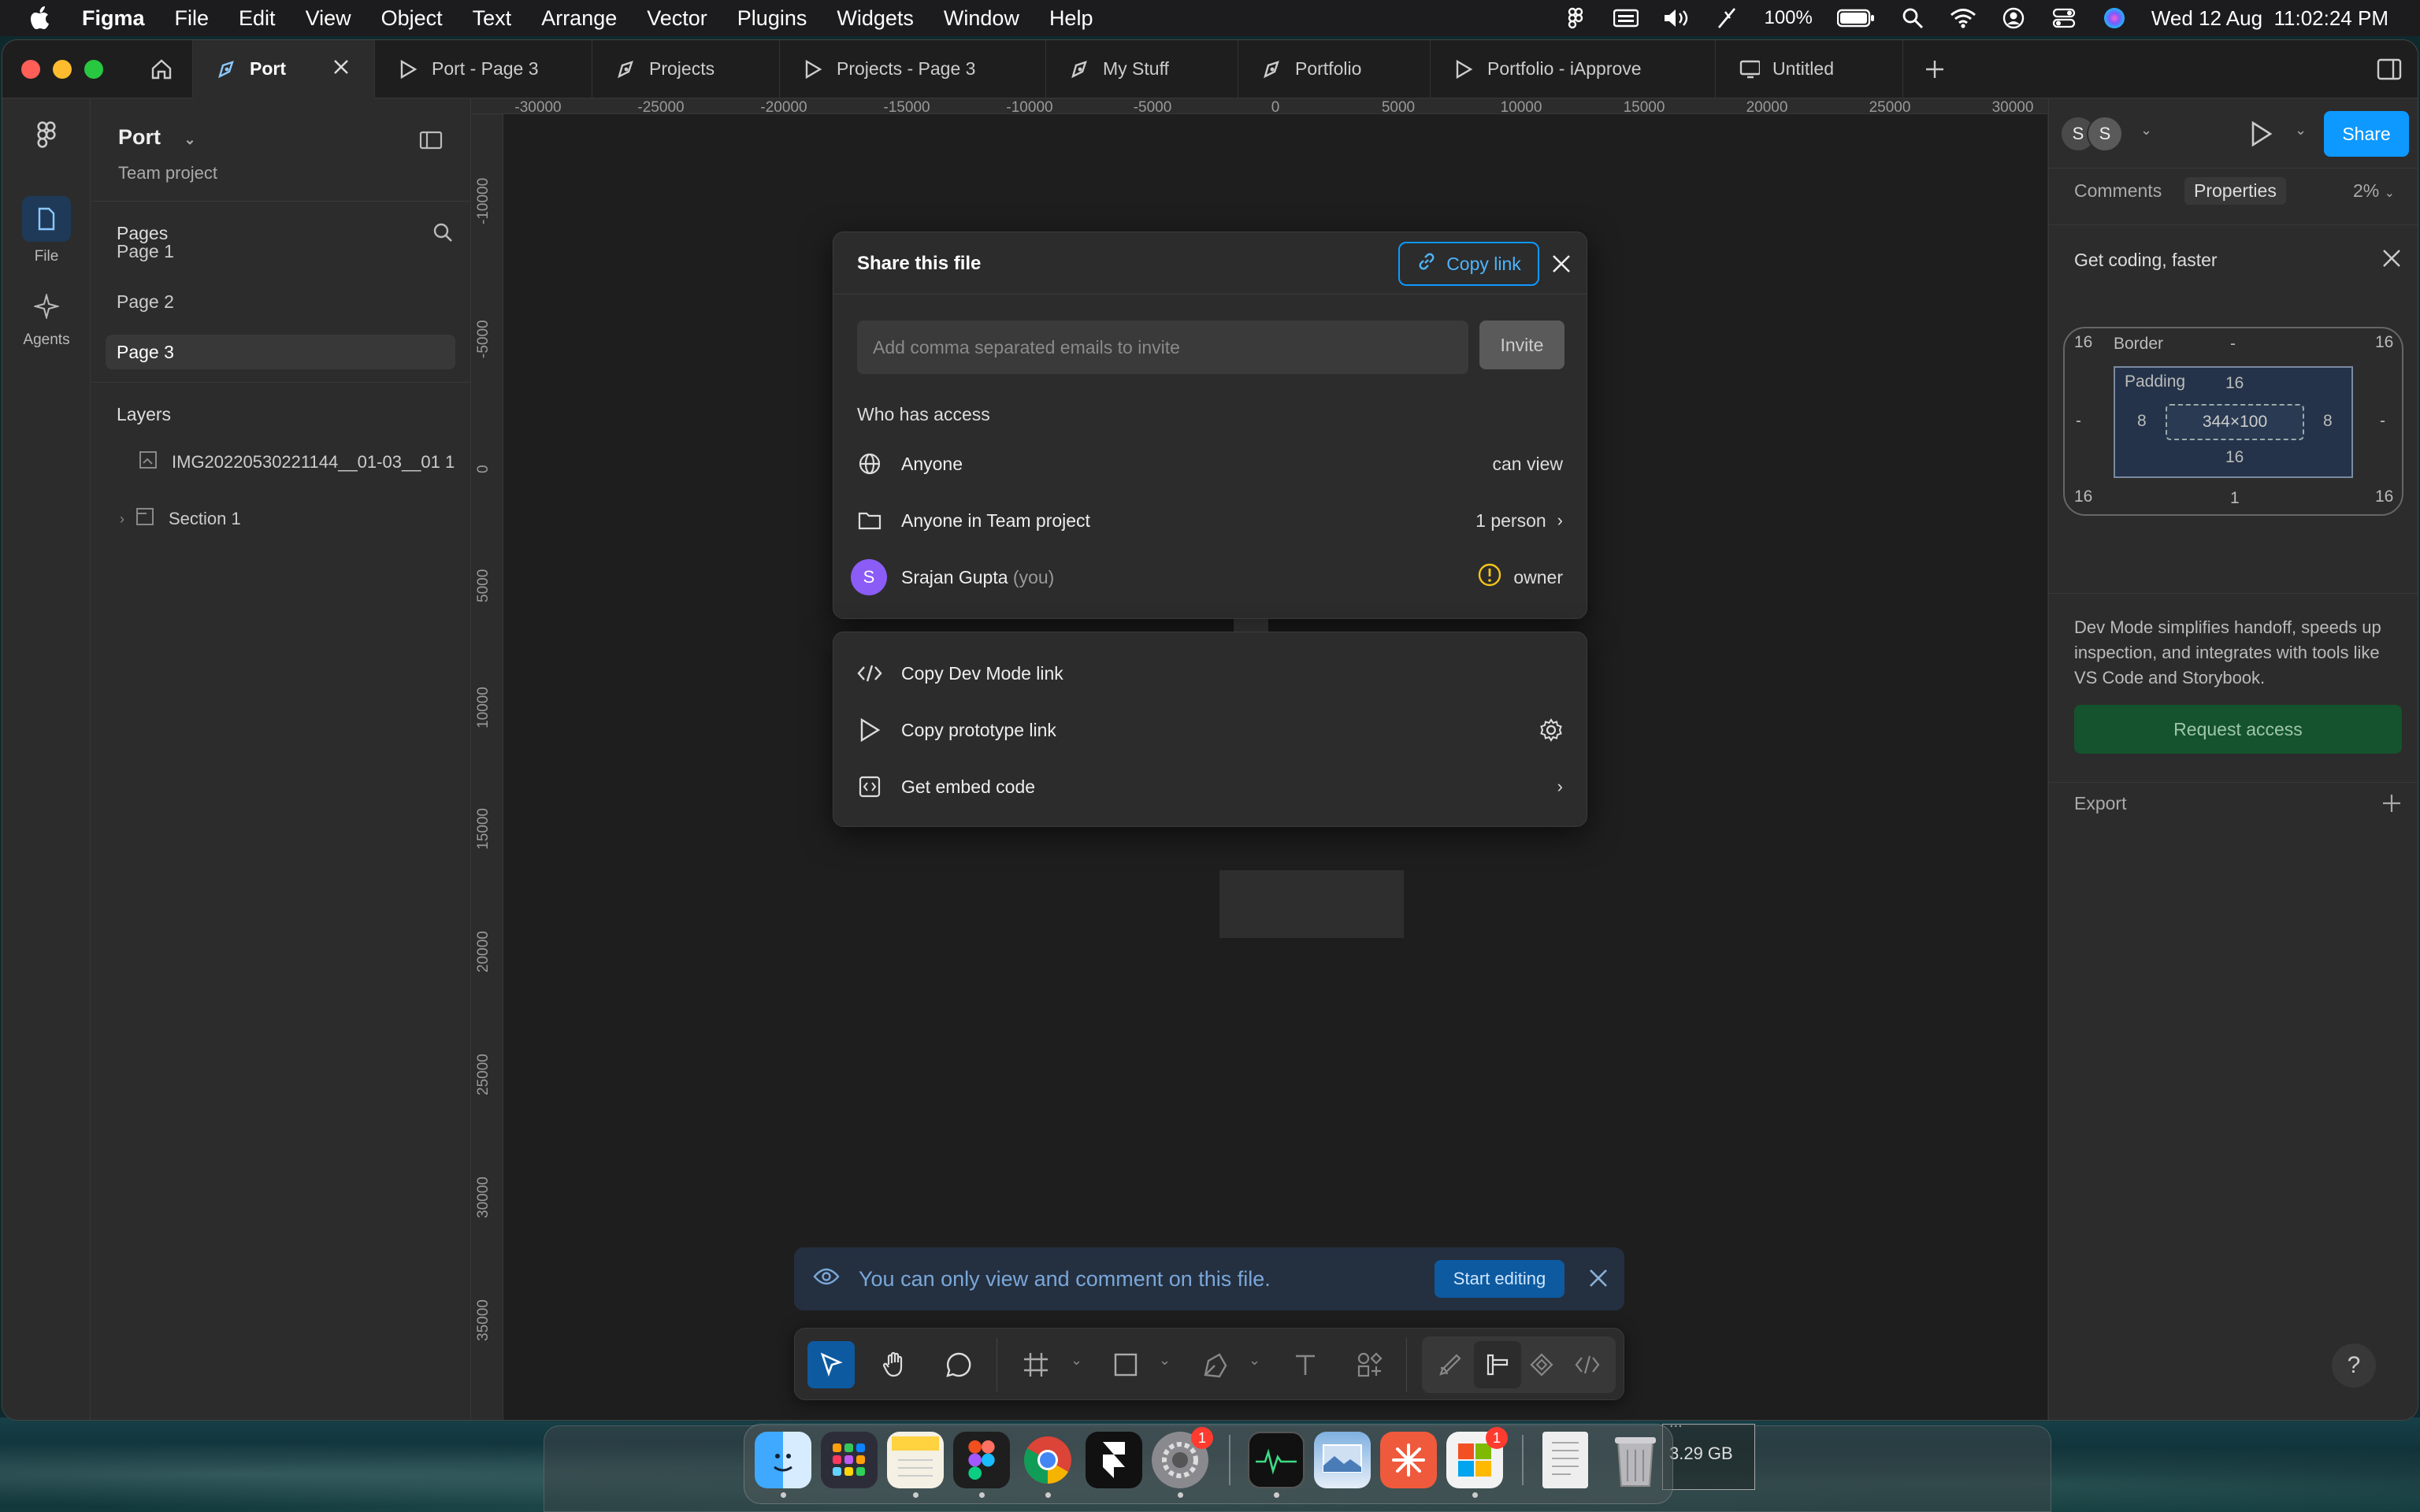 The image size is (2420, 1512). What do you see at coordinates (981, 18) in the screenshot?
I see `menu-window: Window` at bounding box center [981, 18].